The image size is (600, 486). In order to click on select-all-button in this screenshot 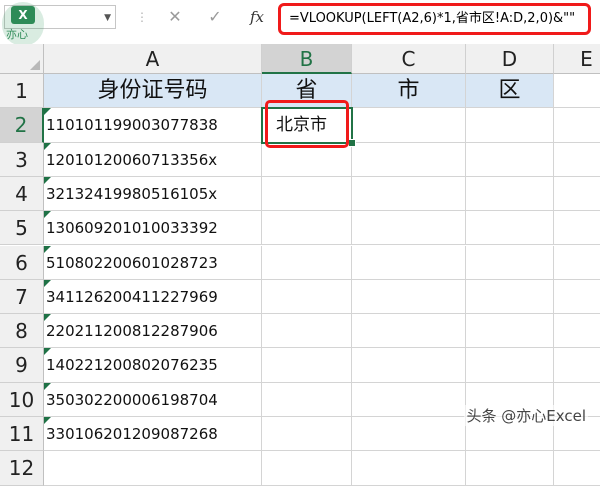, I will do `click(22, 59)`.